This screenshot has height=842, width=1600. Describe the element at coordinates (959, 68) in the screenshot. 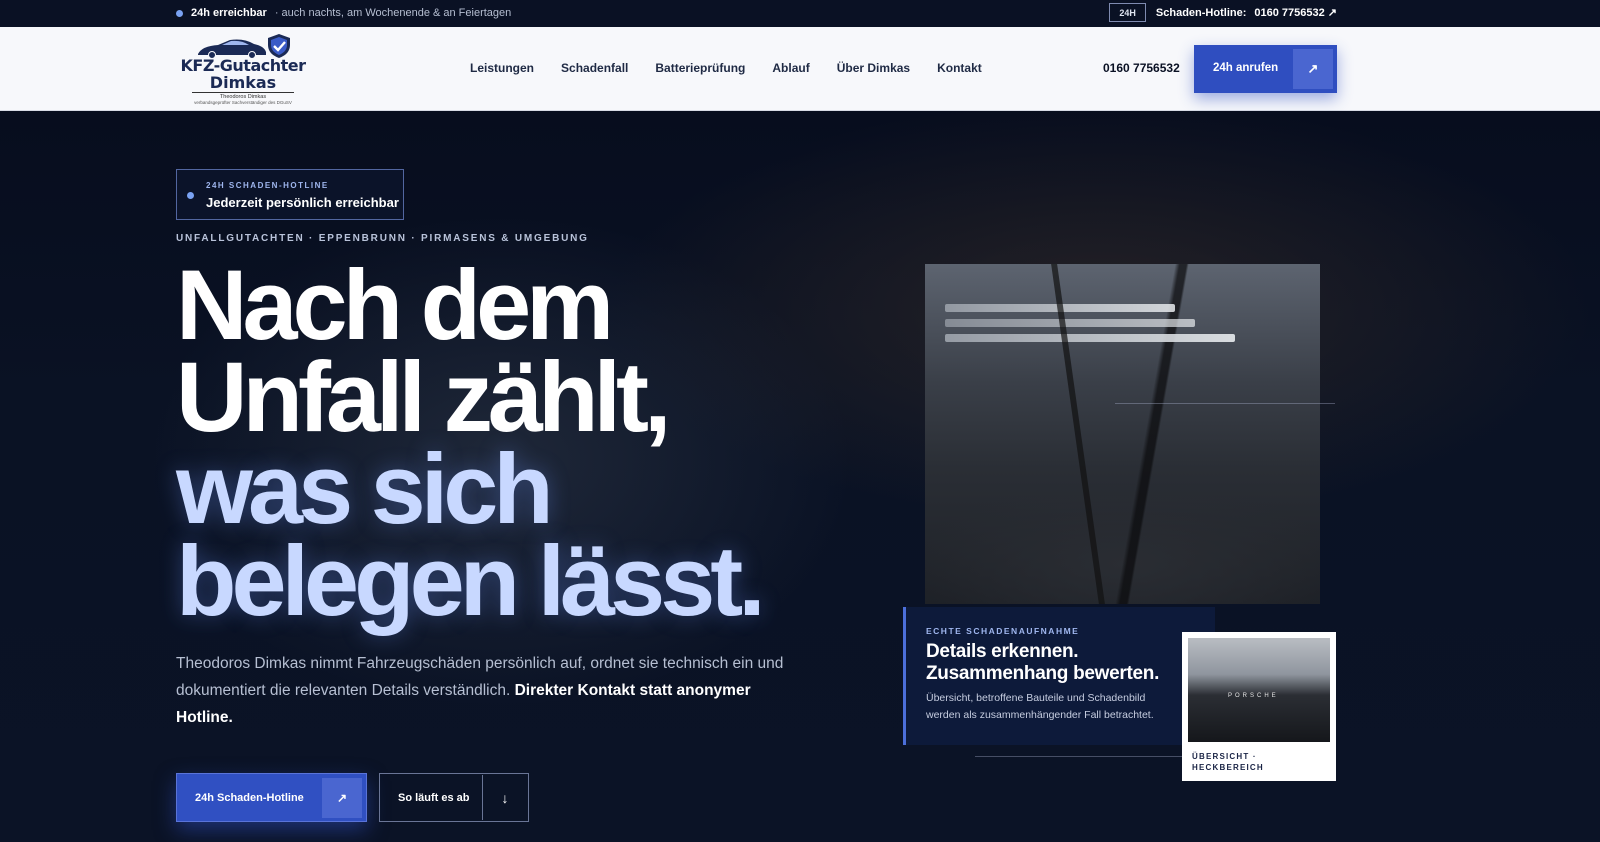

I see `nav-item-kontakt: Kontakt` at that location.